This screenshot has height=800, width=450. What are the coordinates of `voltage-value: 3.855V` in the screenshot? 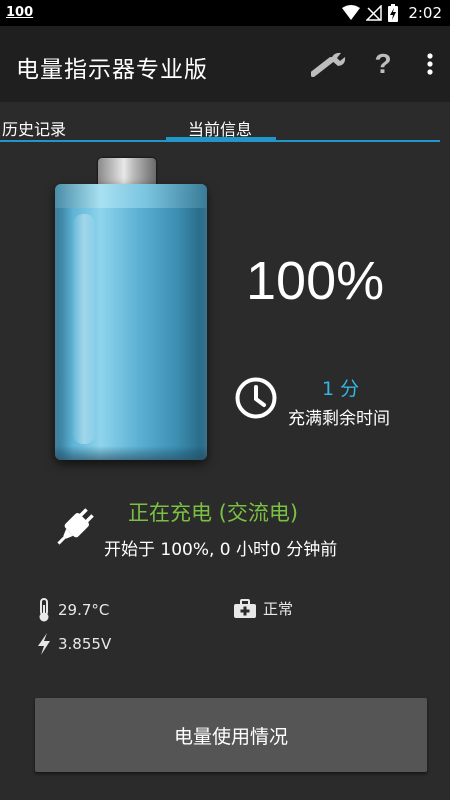 It's located at (85, 644).